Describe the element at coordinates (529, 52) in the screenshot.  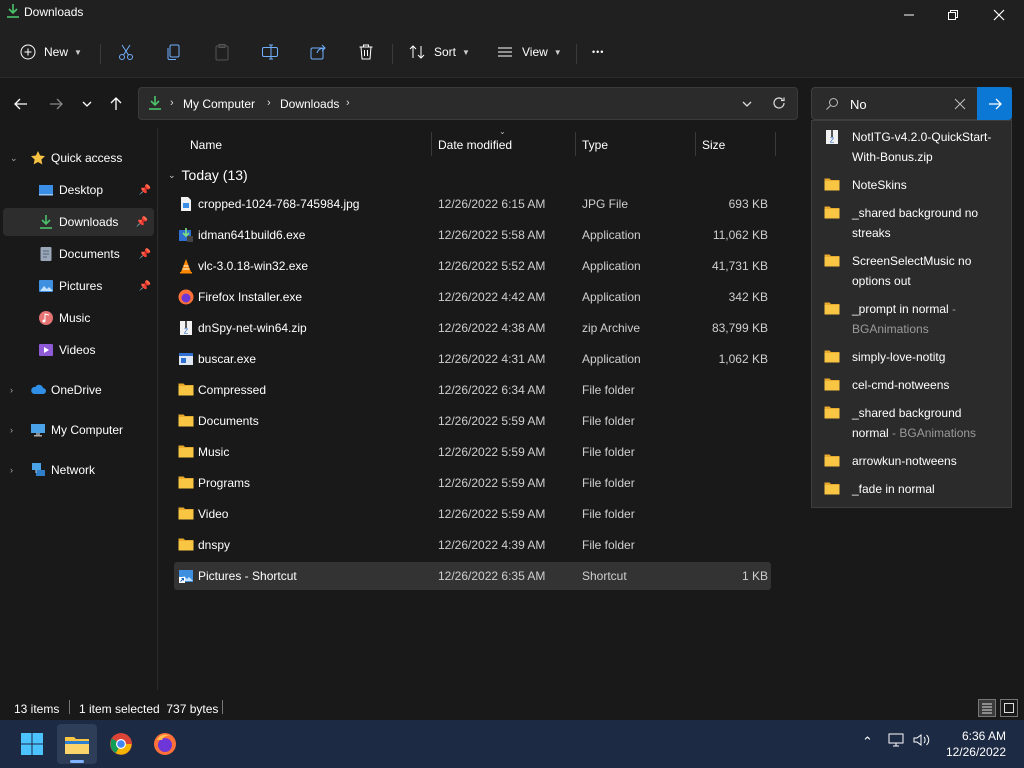
I see `view-button: View ▼` at that location.